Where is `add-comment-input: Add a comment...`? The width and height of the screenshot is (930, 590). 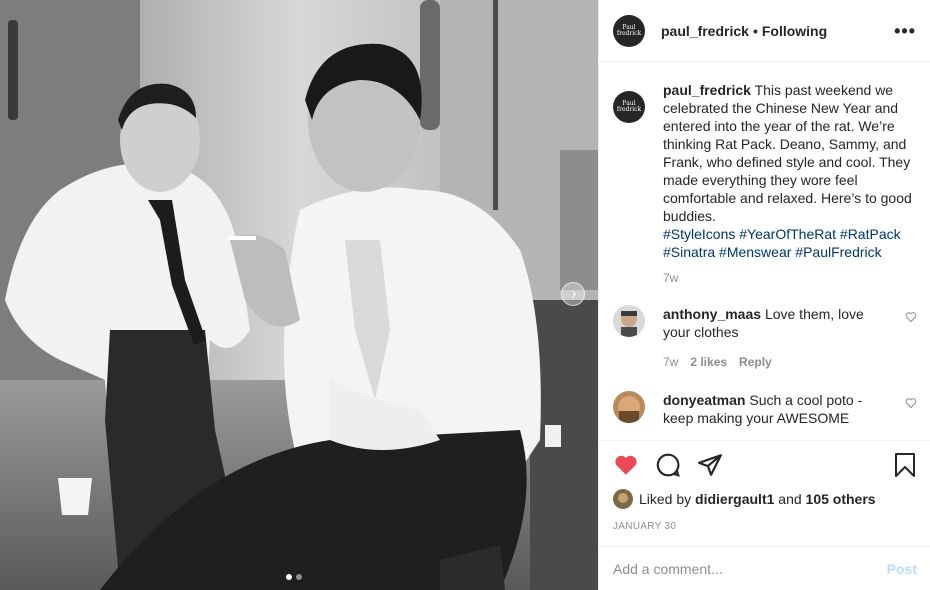 add-comment-input: Add a comment... is located at coordinates (668, 569).